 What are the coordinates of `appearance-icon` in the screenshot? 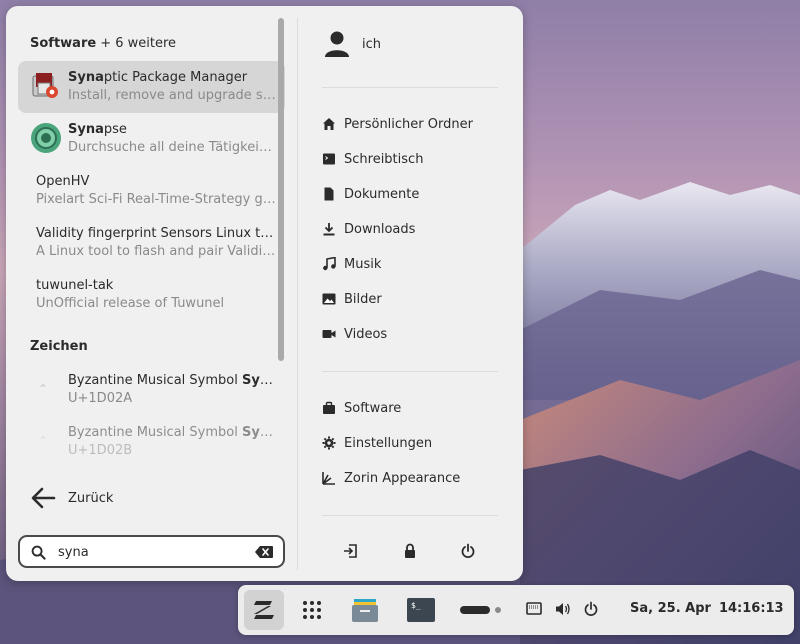 It's located at (328, 478).